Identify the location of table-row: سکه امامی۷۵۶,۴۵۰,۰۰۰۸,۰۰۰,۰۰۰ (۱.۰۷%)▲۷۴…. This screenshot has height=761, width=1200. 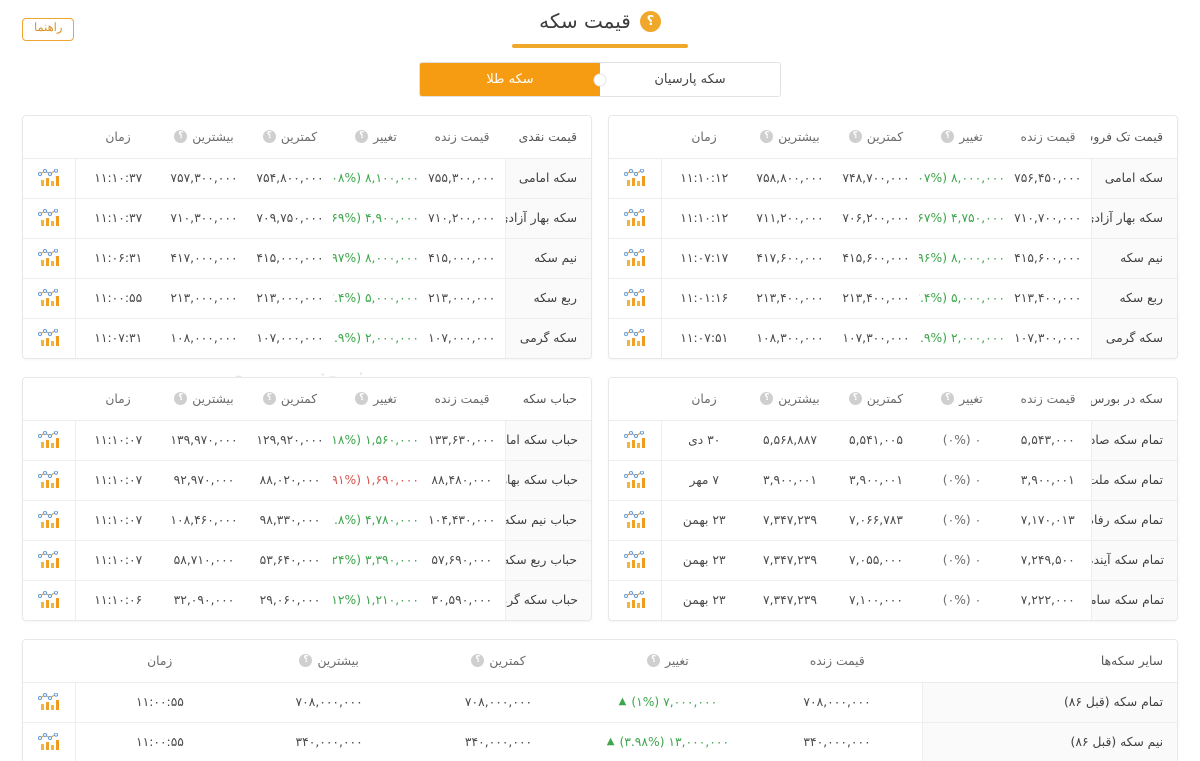
(893, 178).